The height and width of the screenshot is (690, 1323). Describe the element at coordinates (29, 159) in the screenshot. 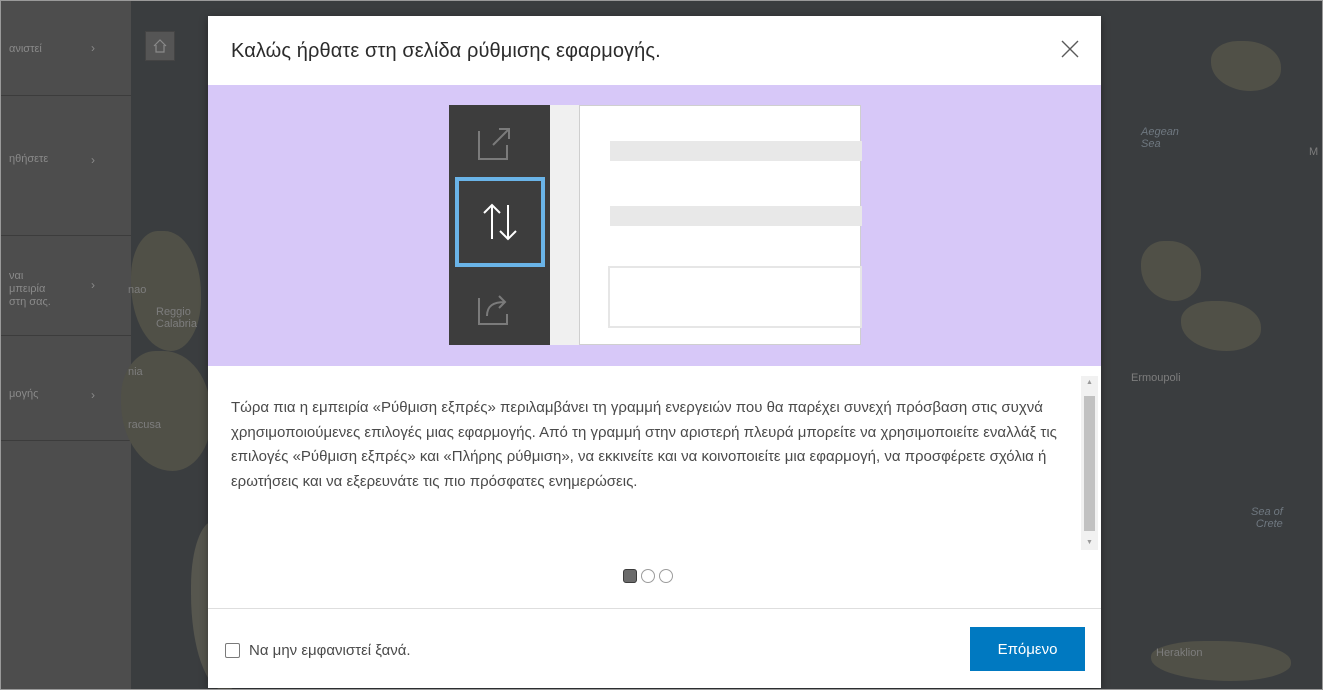

I see `sidebar-item-label: ηθήσετε` at that location.